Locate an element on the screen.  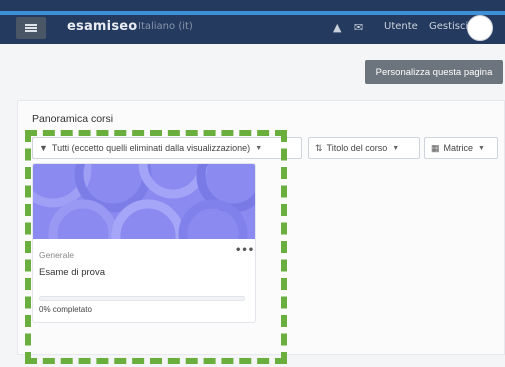
more-options-icon: ••• is located at coordinates (244, 250).